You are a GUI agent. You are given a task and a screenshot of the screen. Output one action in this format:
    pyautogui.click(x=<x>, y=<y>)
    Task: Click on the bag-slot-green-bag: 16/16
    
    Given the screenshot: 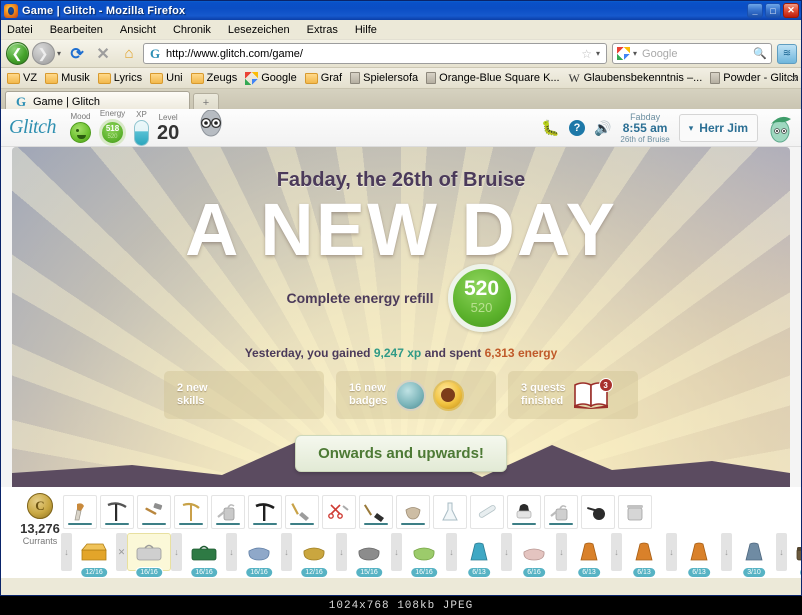 What is the action you would take?
    pyautogui.click(x=424, y=555)
    